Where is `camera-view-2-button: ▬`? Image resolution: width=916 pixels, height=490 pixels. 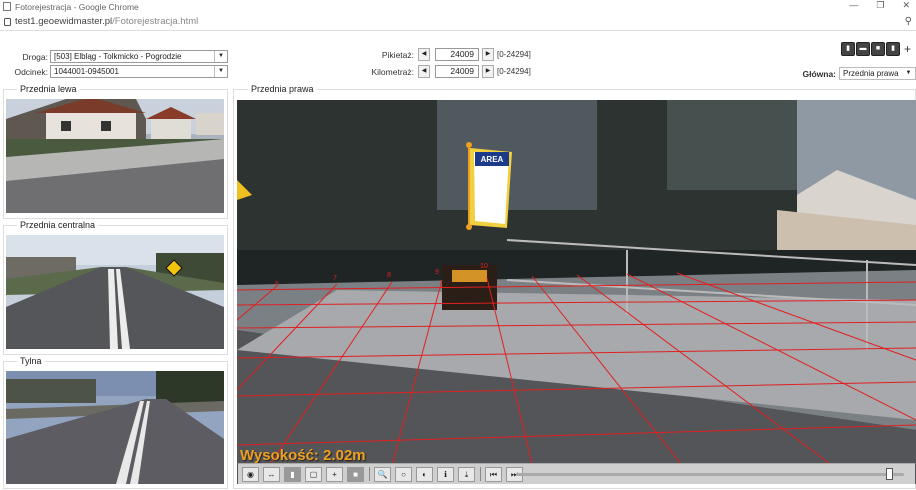 camera-view-2-button: ▬ is located at coordinates (863, 49).